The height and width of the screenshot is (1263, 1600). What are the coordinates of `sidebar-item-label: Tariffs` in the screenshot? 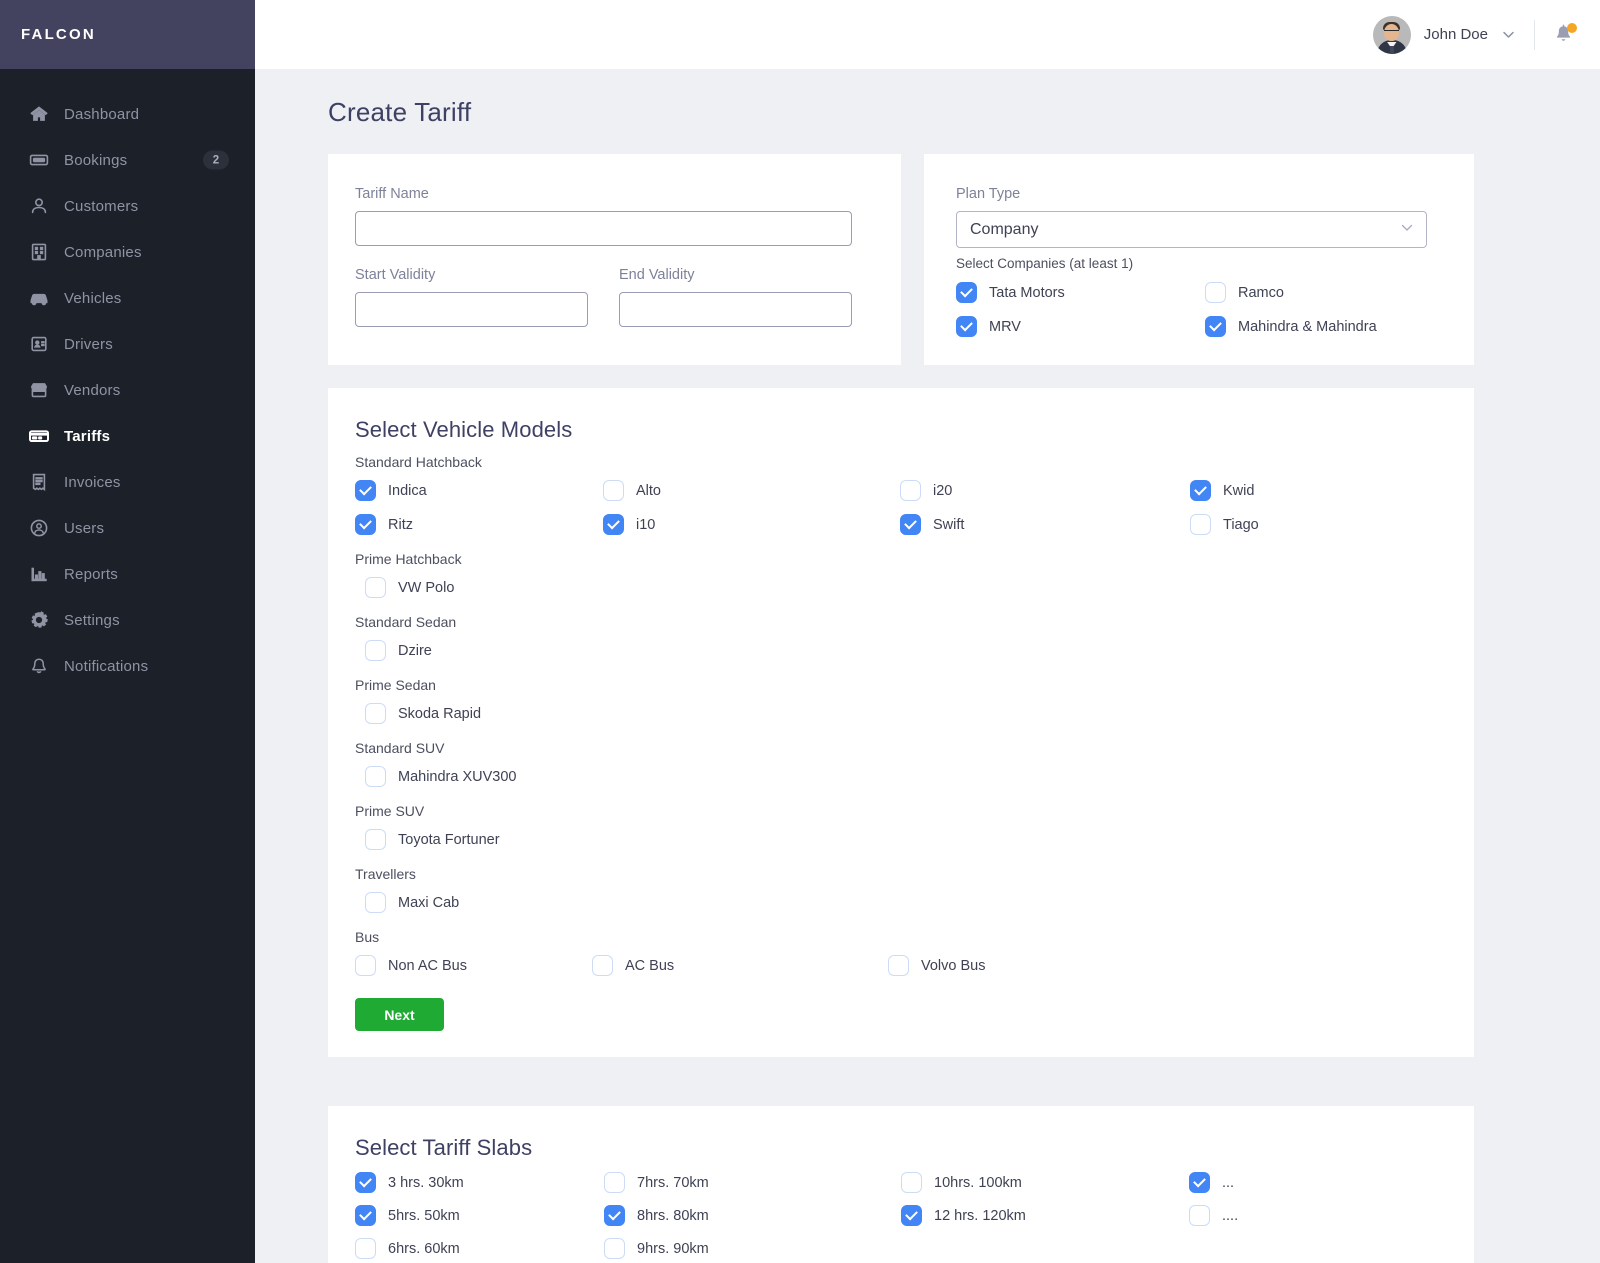 It's located at (87, 436).